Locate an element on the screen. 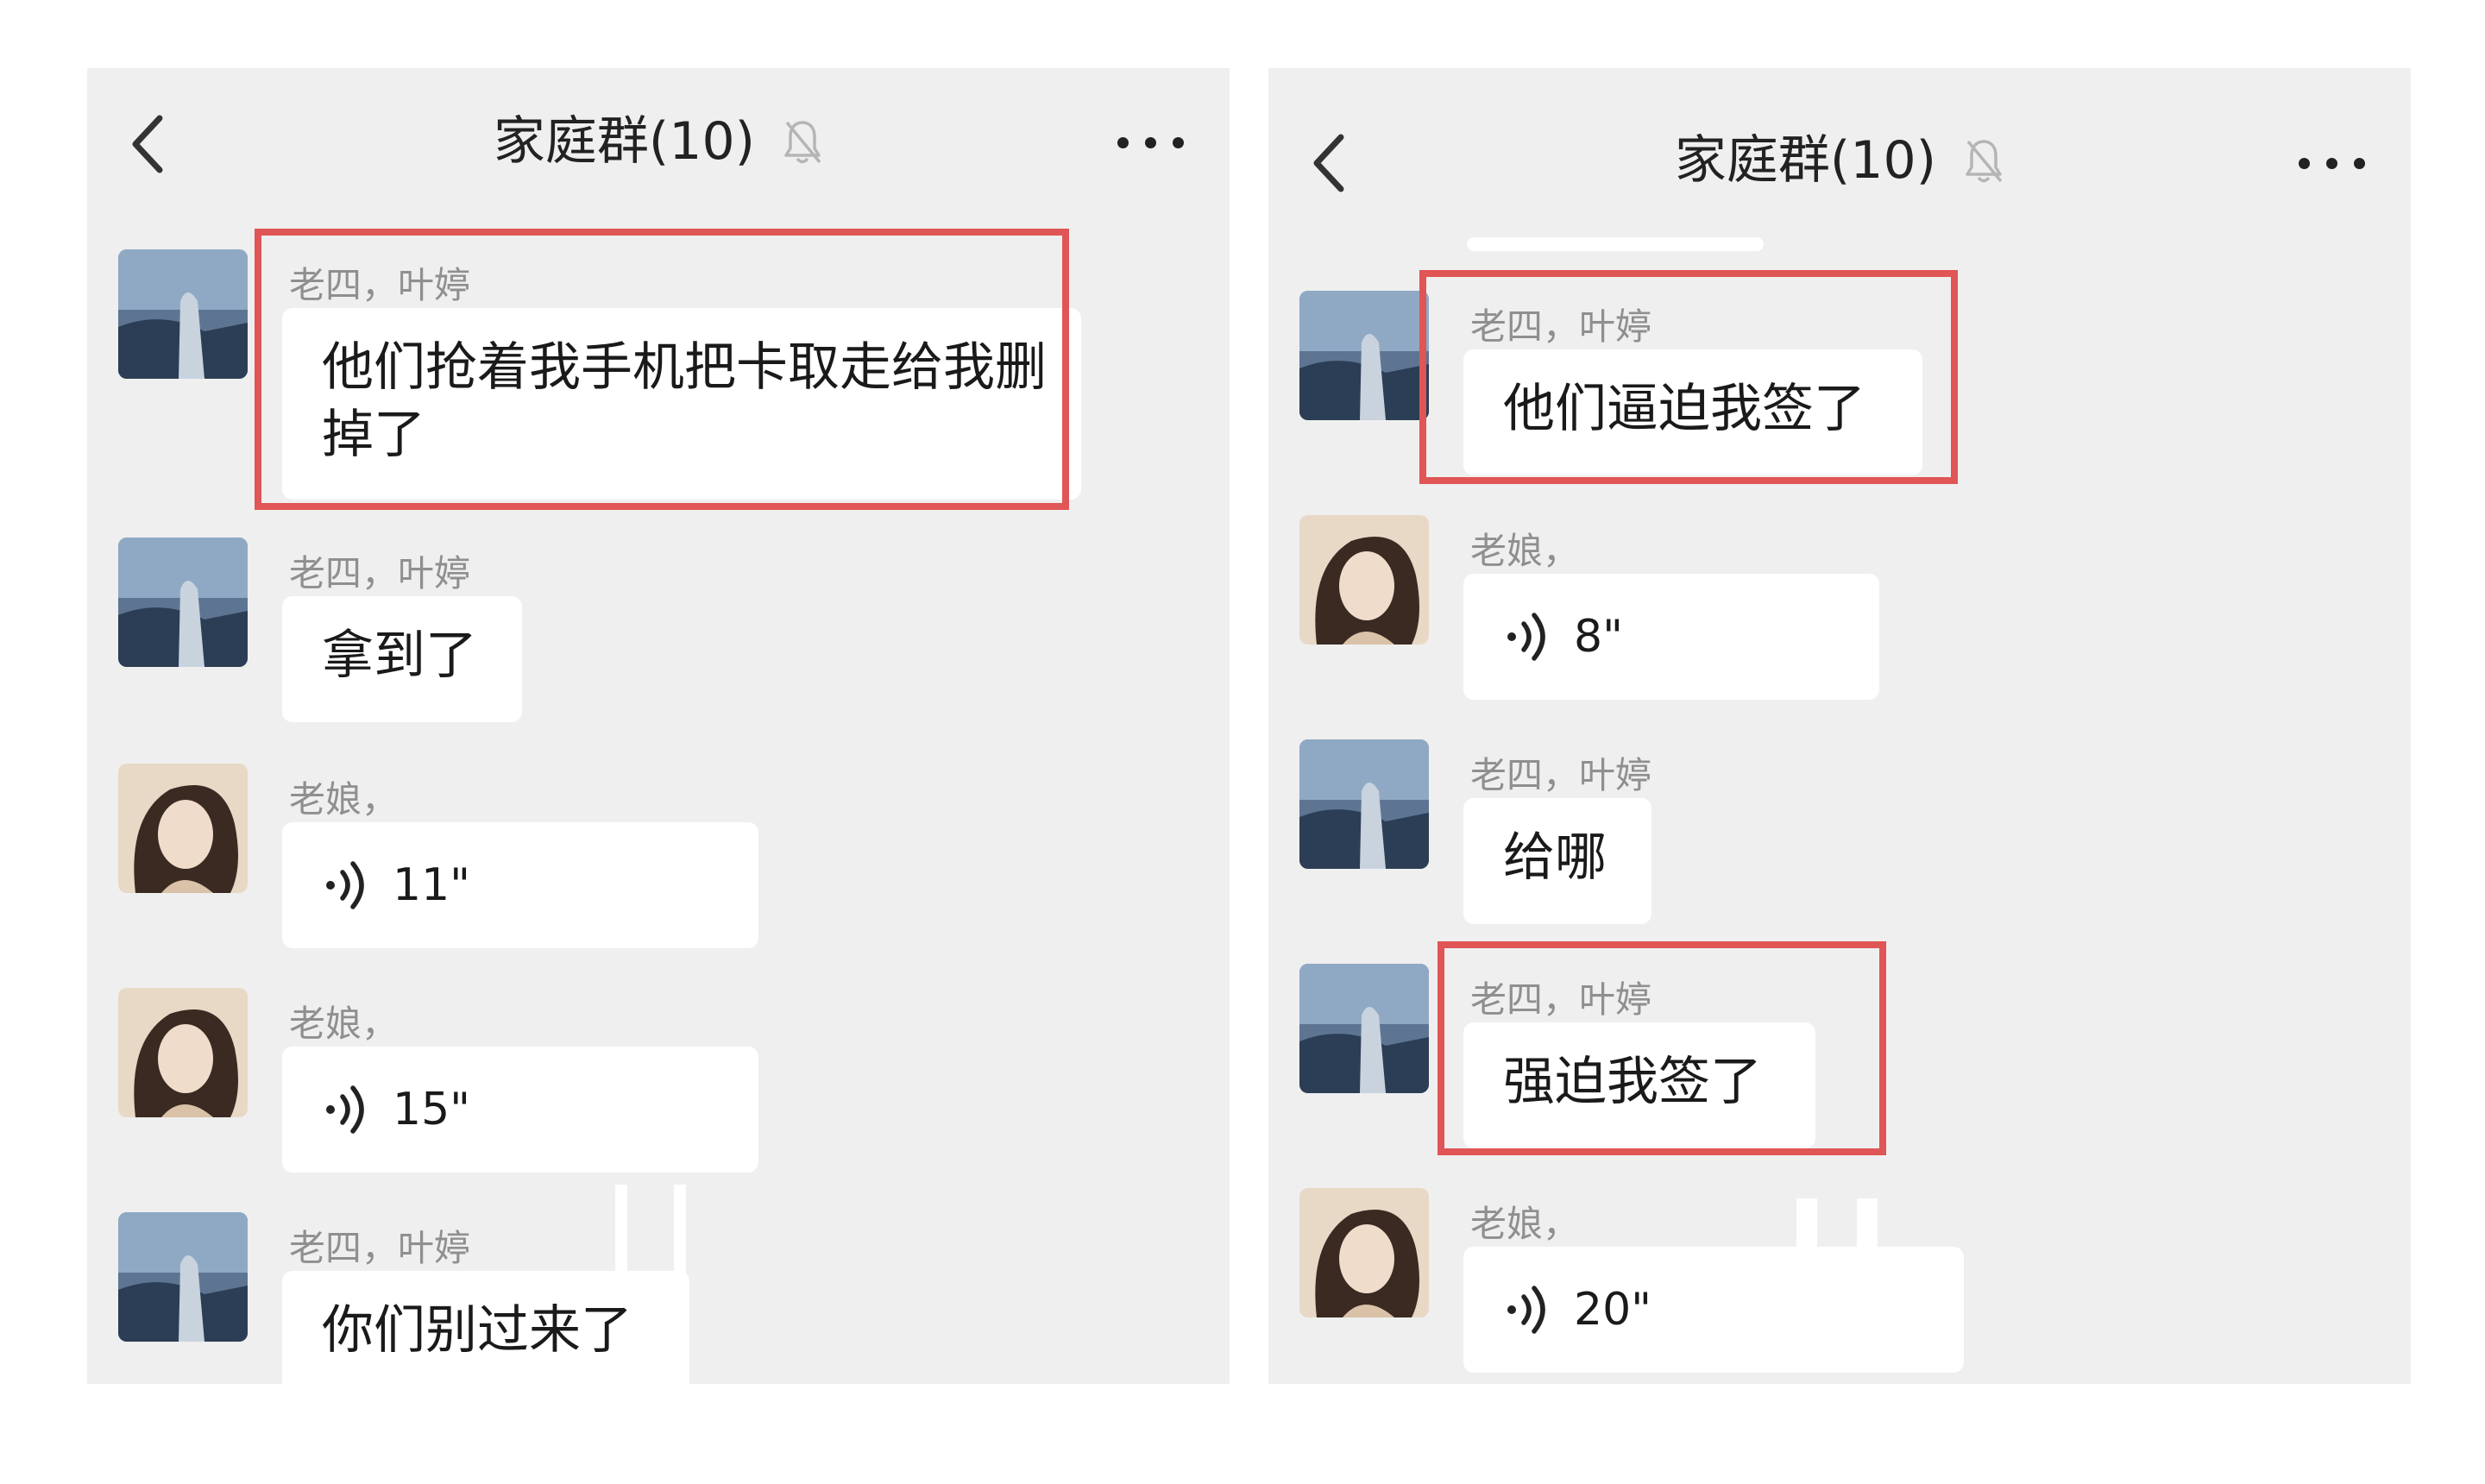 The height and width of the screenshot is (1484, 2485). voice-duration: 15" is located at coordinates (432, 1109).